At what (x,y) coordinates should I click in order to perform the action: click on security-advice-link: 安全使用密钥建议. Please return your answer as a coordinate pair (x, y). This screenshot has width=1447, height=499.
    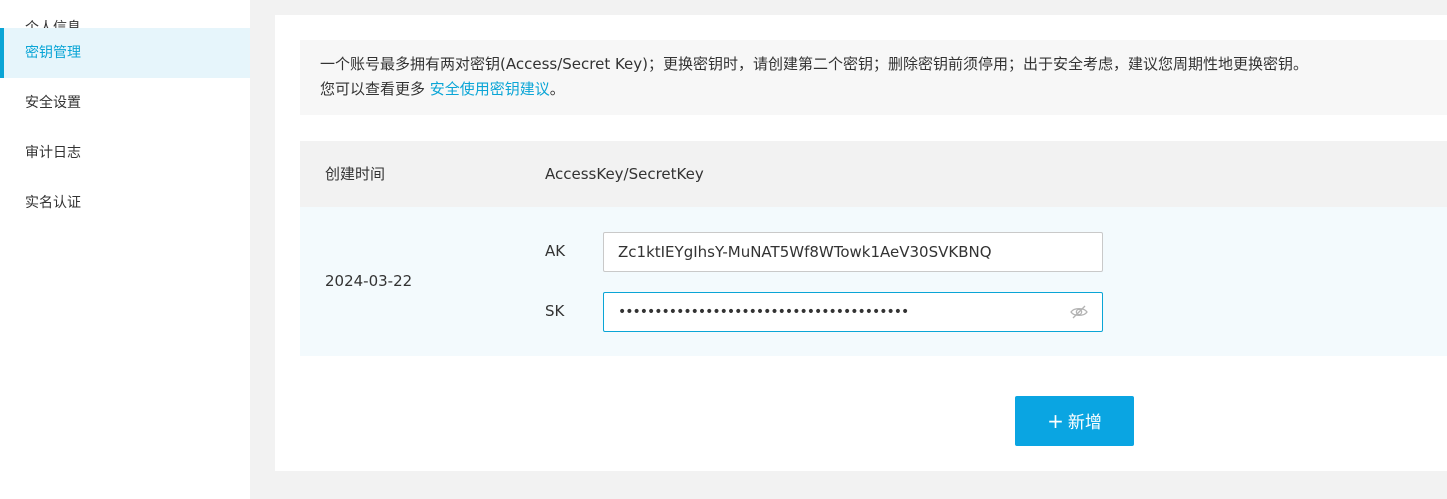
    Looking at the image, I should click on (490, 89).